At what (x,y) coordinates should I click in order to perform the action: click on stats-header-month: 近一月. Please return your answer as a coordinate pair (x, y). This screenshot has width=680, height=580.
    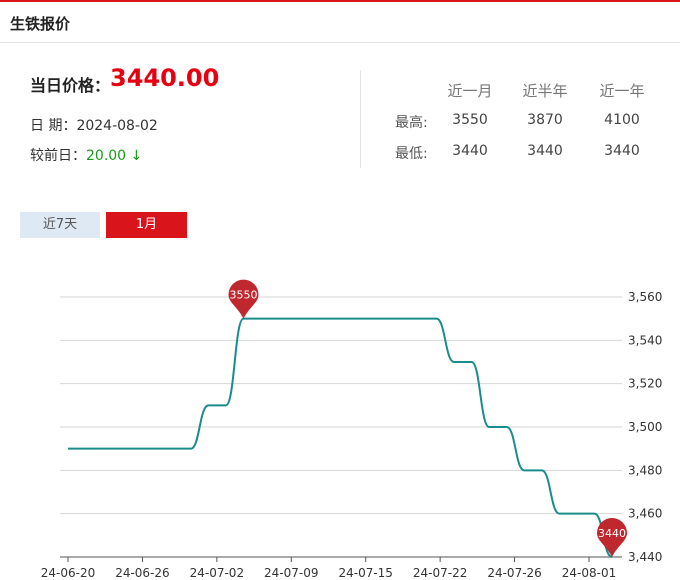
    Looking at the image, I should click on (470, 91).